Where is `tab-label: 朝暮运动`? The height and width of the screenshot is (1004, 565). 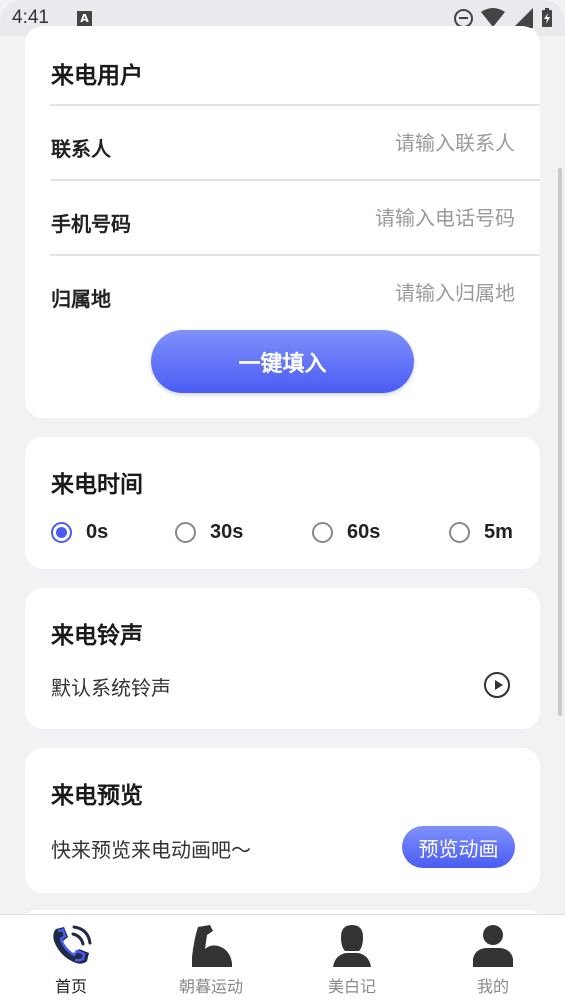 tab-label: 朝暮运动 is located at coordinates (210, 986).